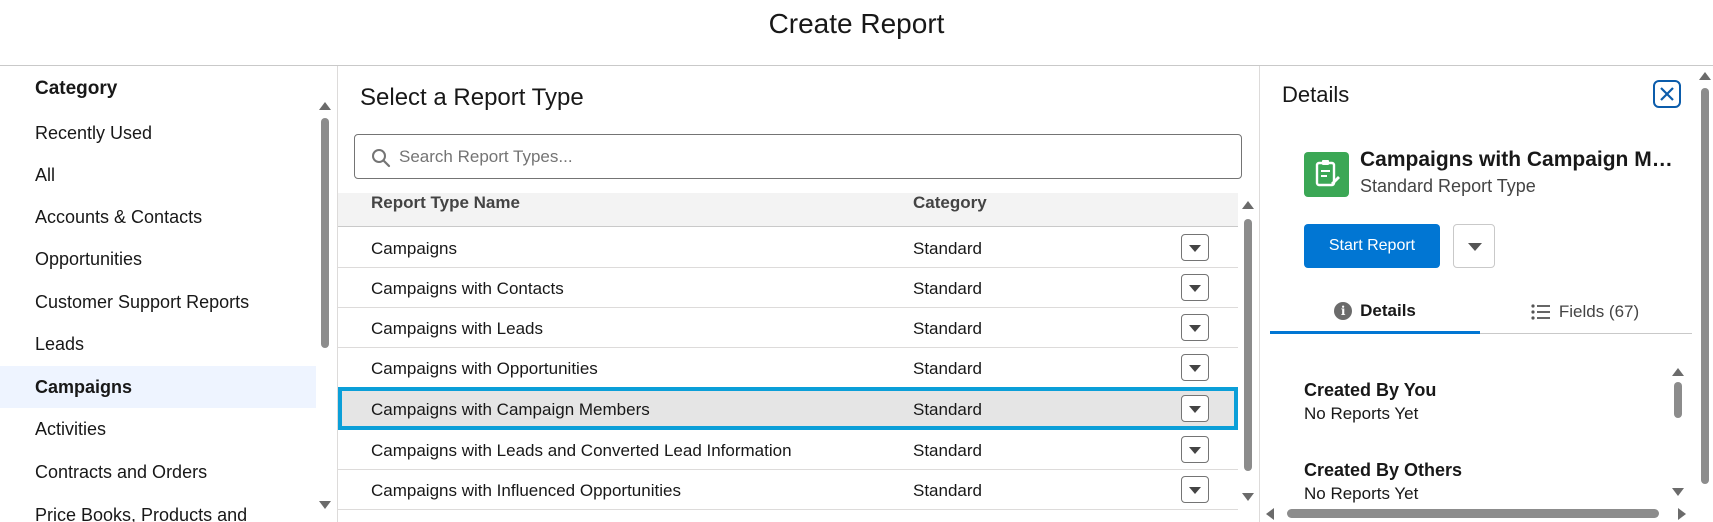 This screenshot has height=522, width=1713. Describe the element at coordinates (1599, 311) in the screenshot. I see `tab-label: Fields (67)` at that location.